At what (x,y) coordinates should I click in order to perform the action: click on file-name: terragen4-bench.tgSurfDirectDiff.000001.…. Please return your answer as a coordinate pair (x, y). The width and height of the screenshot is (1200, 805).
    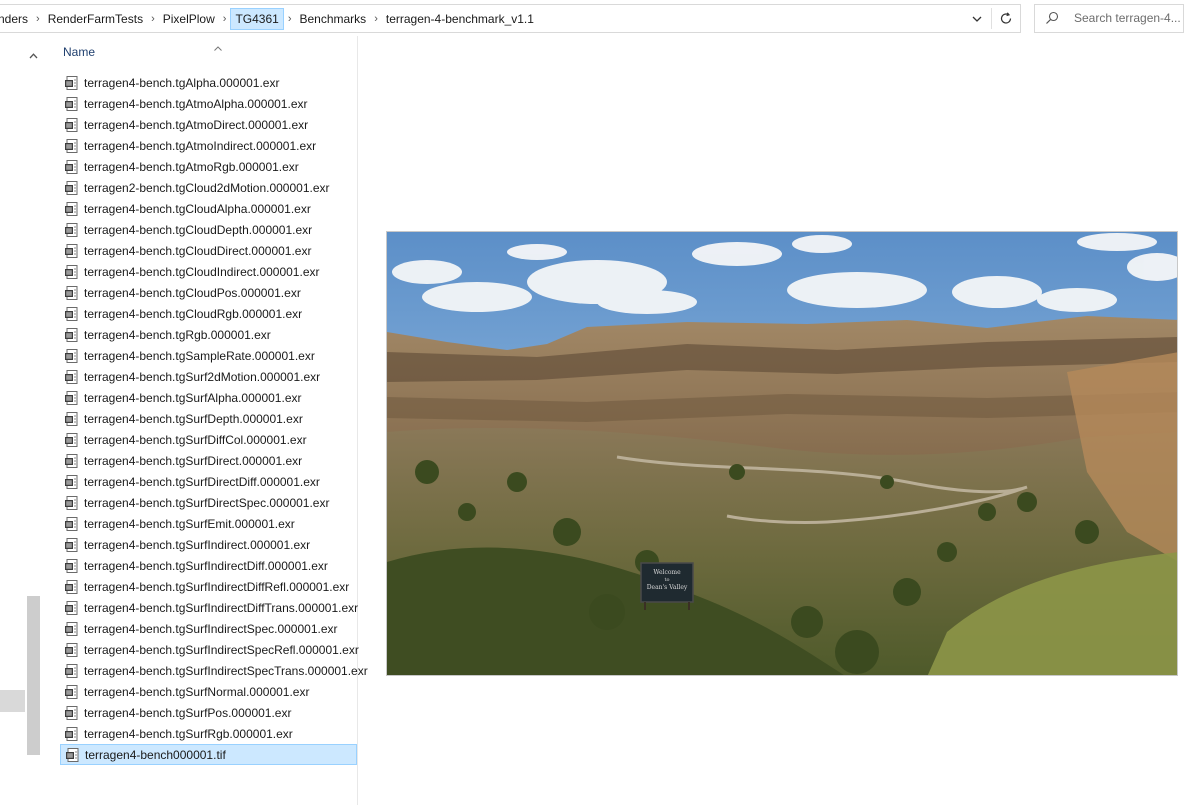
    Looking at the image, I should click on (202, 481).